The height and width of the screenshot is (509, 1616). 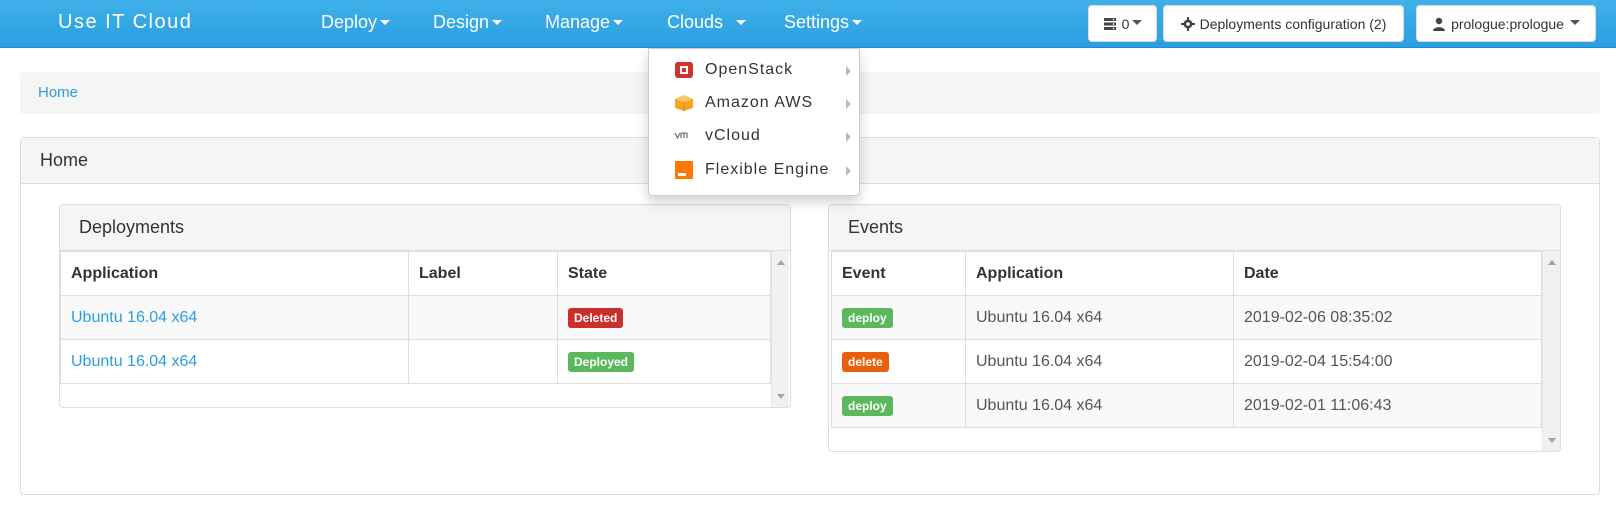 I want to click on dropdown-item-vcloud: vCloud, so click(x=754, y=136).